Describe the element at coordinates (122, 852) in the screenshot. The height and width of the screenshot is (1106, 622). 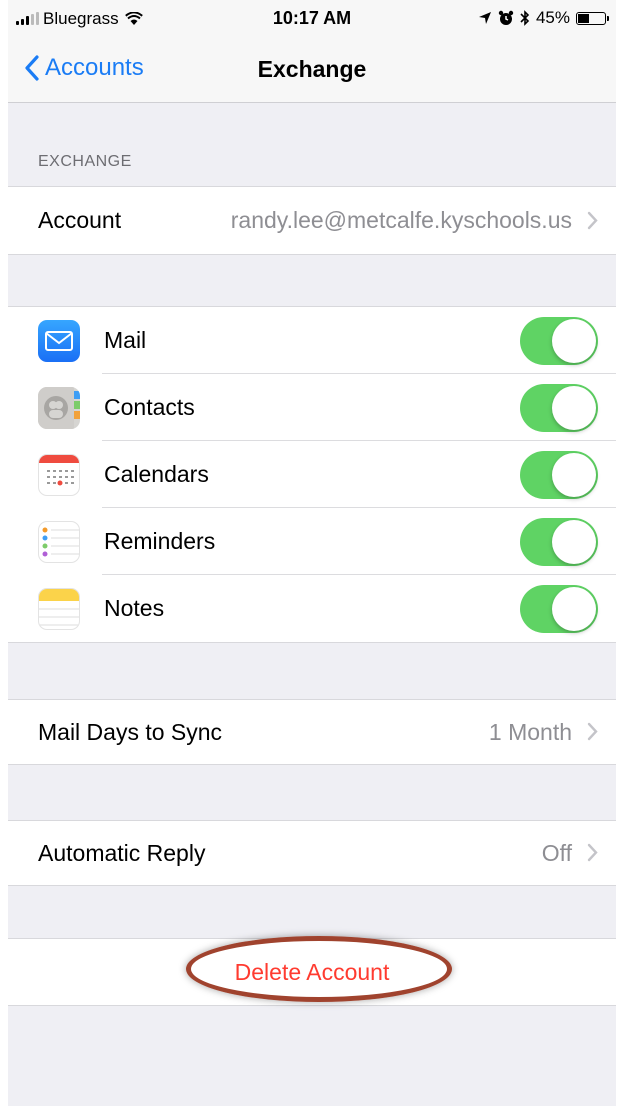
I see `automatic-reply-label: Automatic Reply` at that location.